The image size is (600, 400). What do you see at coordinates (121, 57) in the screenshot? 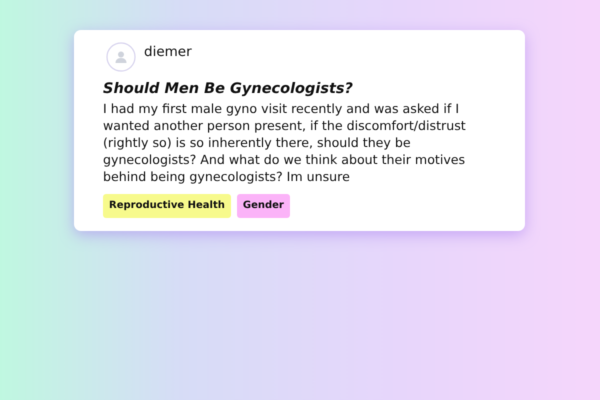
I see `avatar-icon` at bounding box center [121, 57].